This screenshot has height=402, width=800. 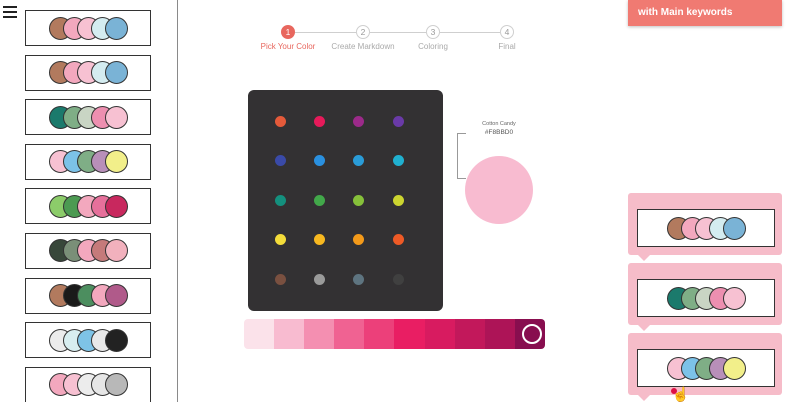 What do you see at coordinates (705, 13) in the screenshot?
I see `keywords-banner: with Main keywords` at bounding box center [705, 13].